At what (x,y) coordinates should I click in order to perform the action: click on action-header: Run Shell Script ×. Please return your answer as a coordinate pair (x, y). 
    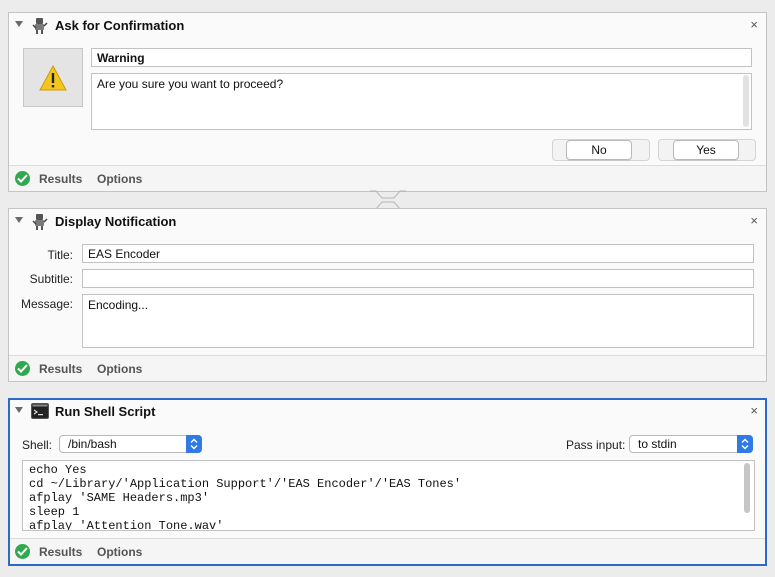
    Looking at the image, I should click on (387, 413).